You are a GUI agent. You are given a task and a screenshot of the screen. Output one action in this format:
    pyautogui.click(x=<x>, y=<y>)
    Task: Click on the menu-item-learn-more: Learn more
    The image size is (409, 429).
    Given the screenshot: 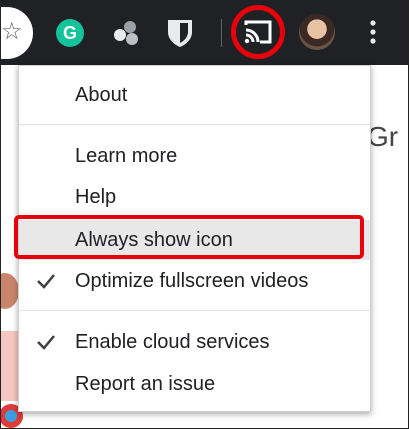 What is the action you would take?
    pyautogui.click(x=194, y=156)
    